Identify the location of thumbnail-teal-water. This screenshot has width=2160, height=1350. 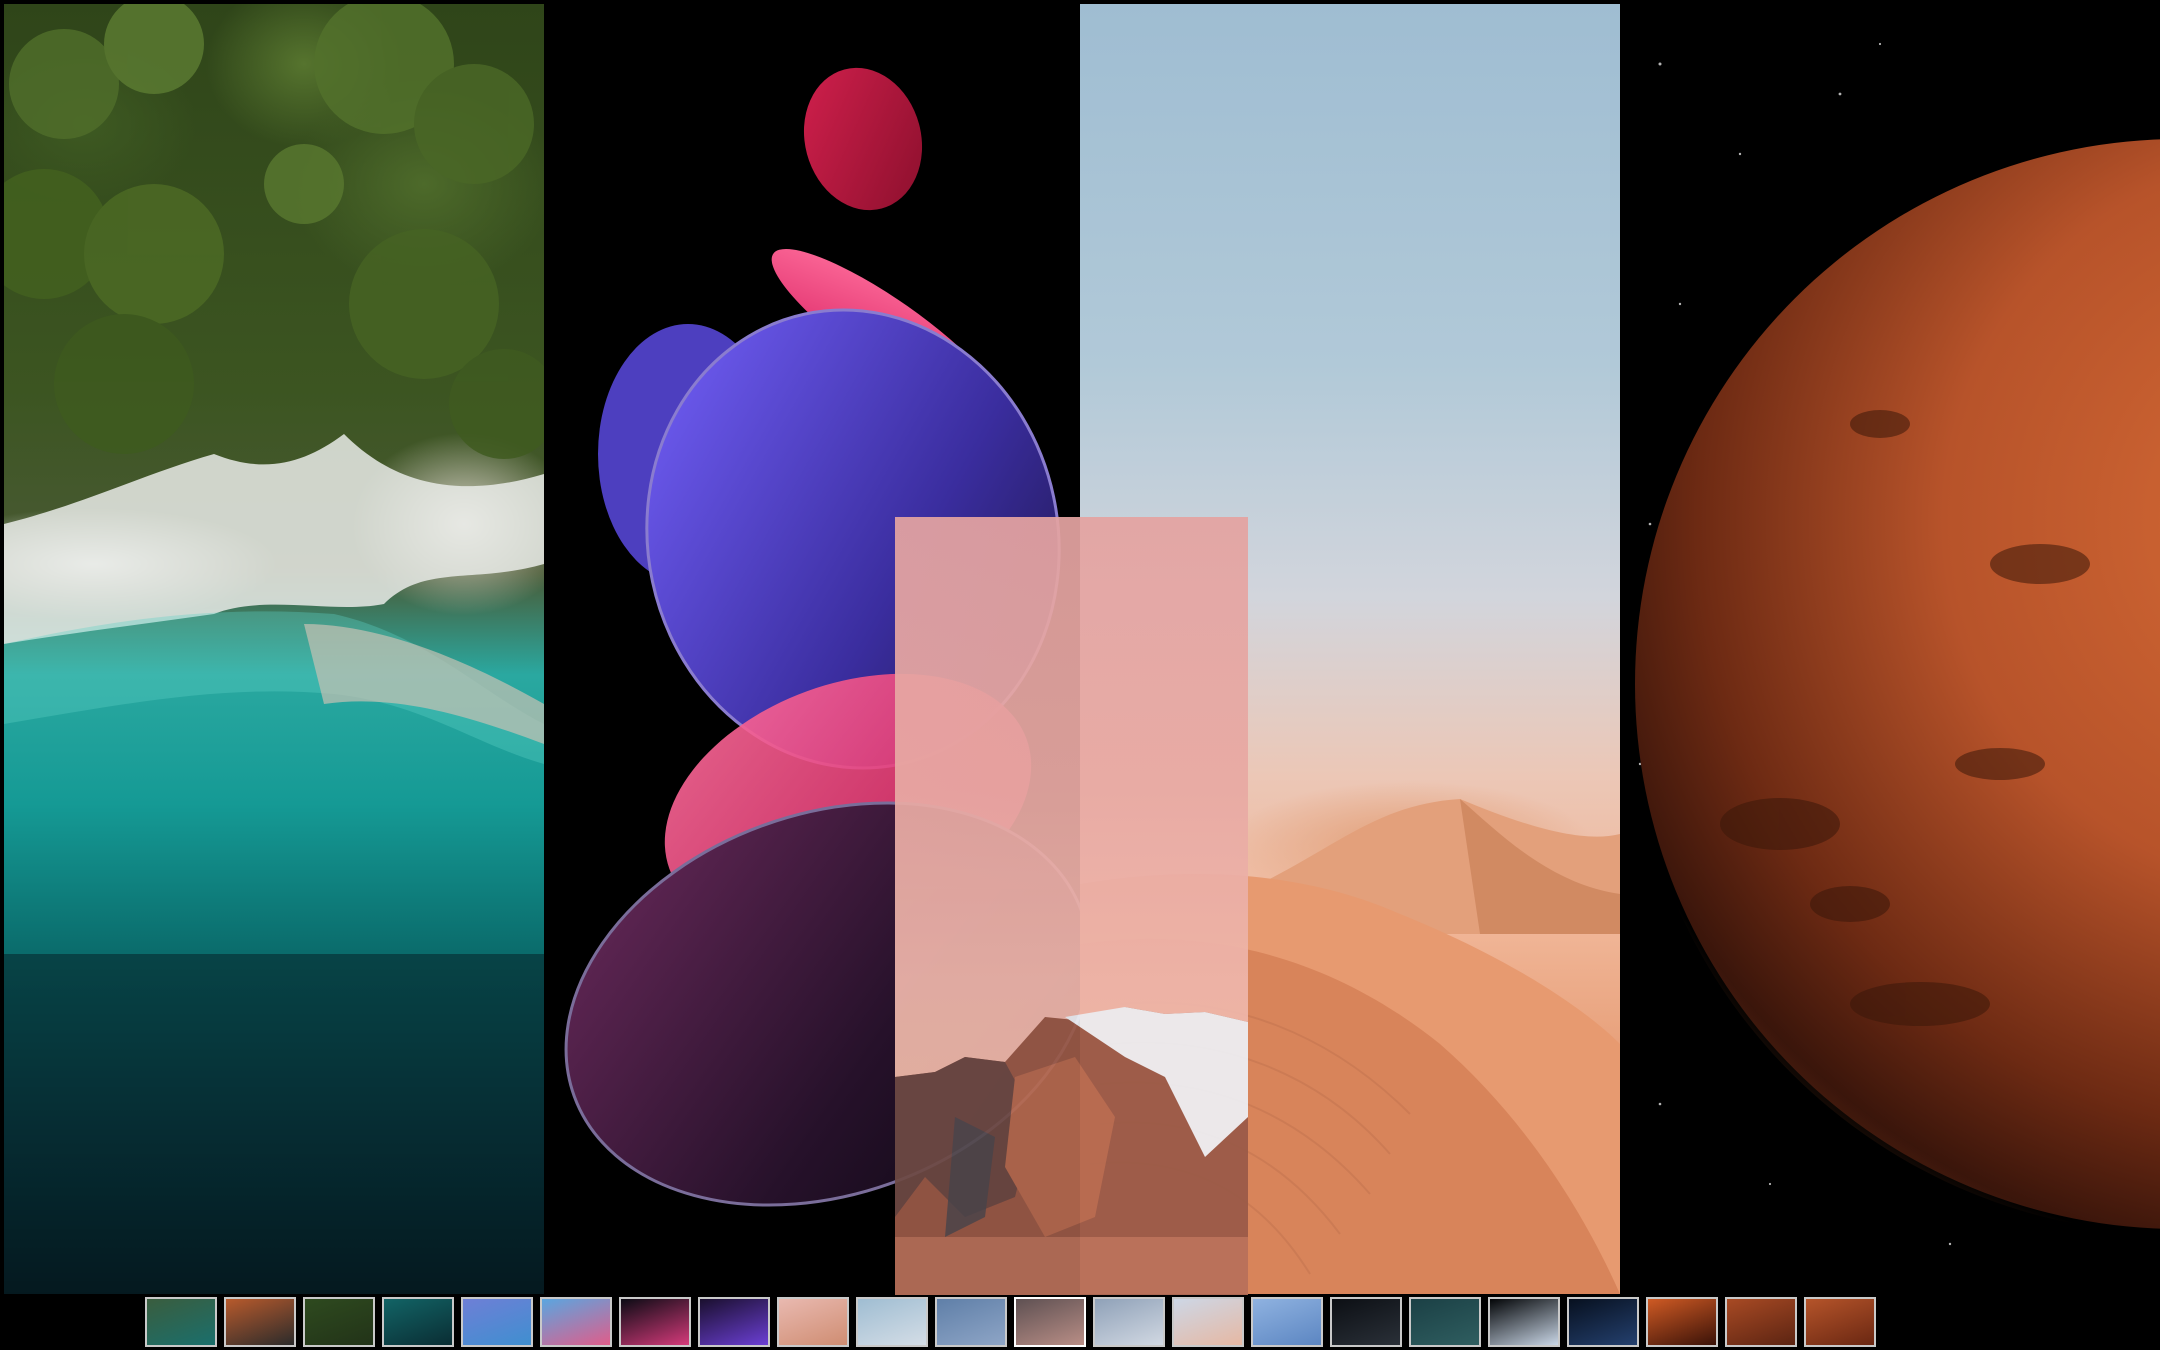
(418, 1322).